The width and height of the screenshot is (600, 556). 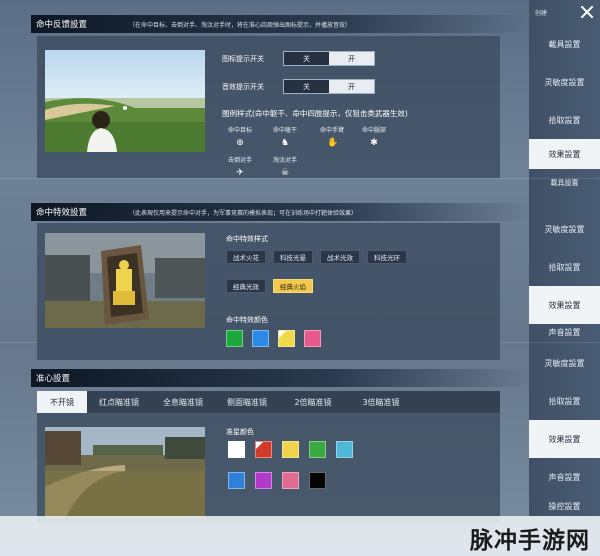 I want to click on icon-toggle-label: 图标提示开关, so click(x=243, y=59).